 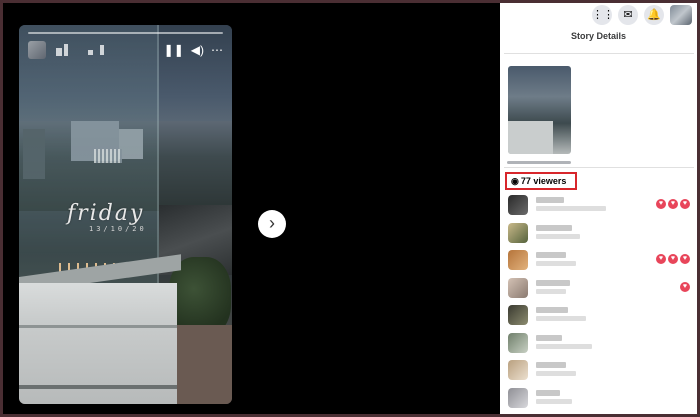 I want to click on panel-title: Story Details, so click(x=598, y=36).